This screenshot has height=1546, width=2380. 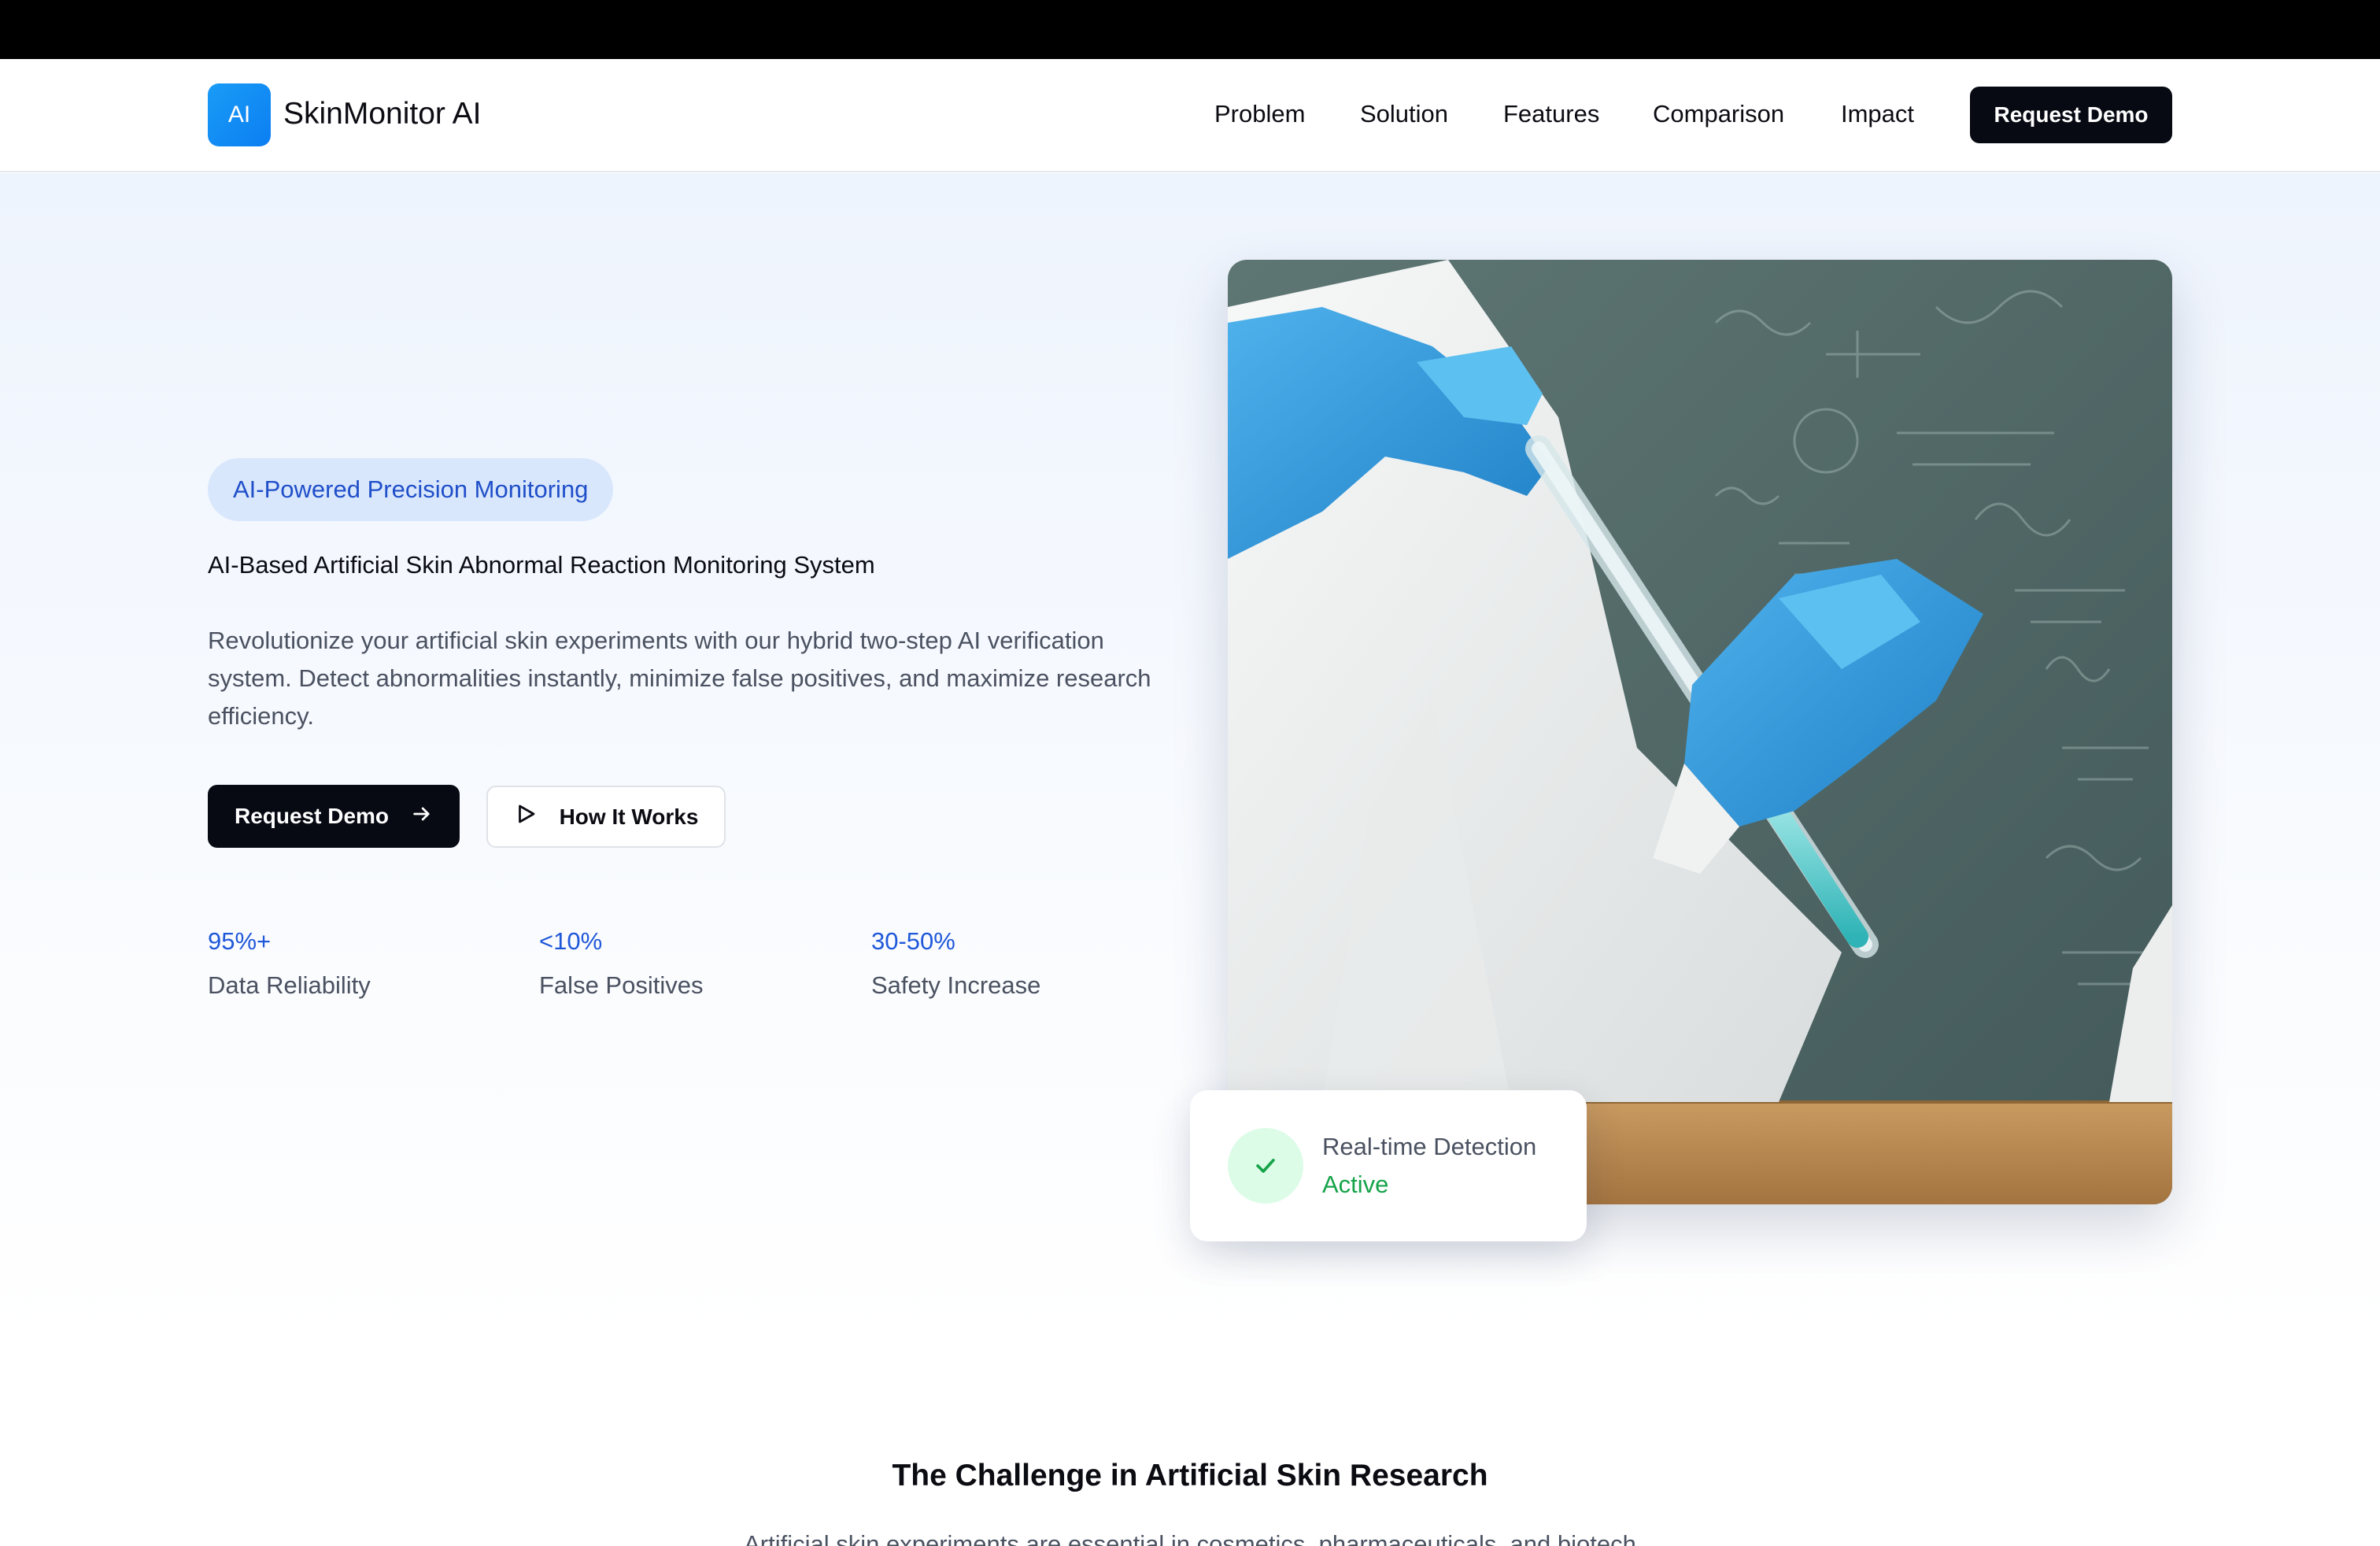 I want to click on arrow-right-icon, so click(x=422, y=817).